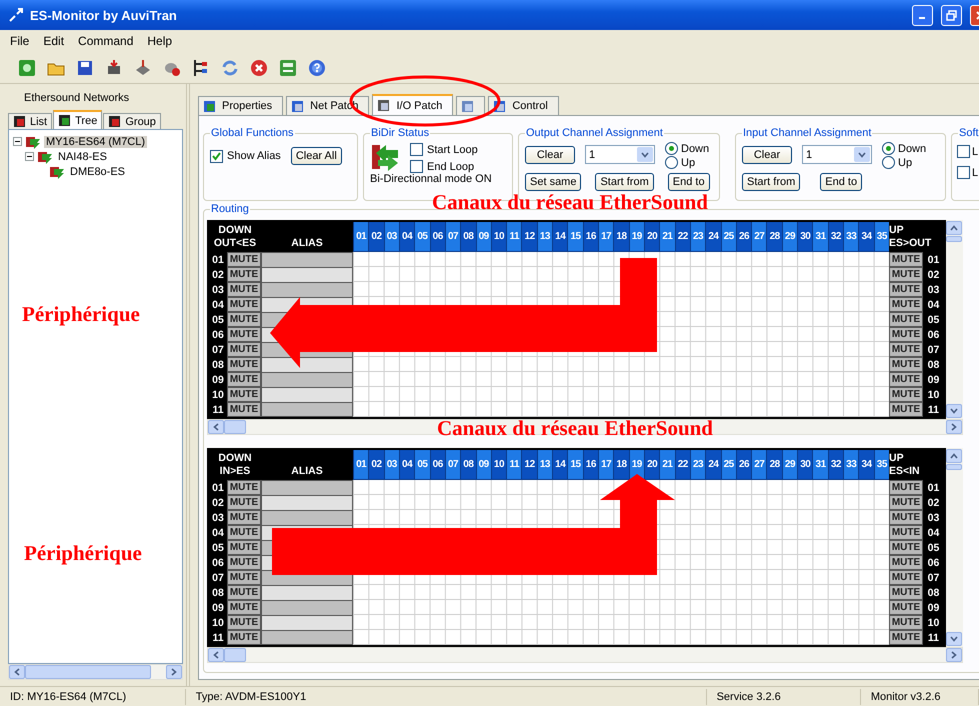  Describe the element at coordinates (230, 67) in the screenshot. I see `sync-icon` at that location.